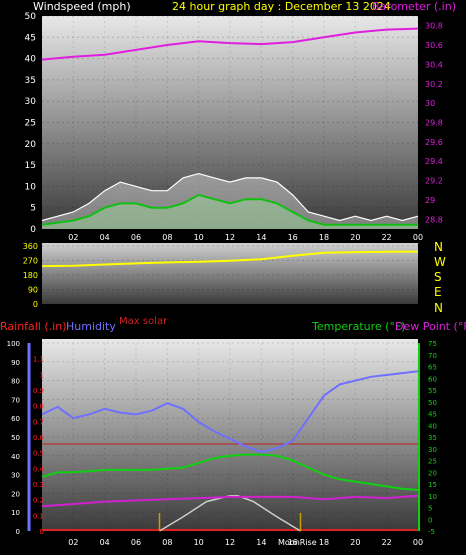  Describe the element at coordinates (31, 60) in the screenshot. I see `windspeed-tick-label: 40` at that location.